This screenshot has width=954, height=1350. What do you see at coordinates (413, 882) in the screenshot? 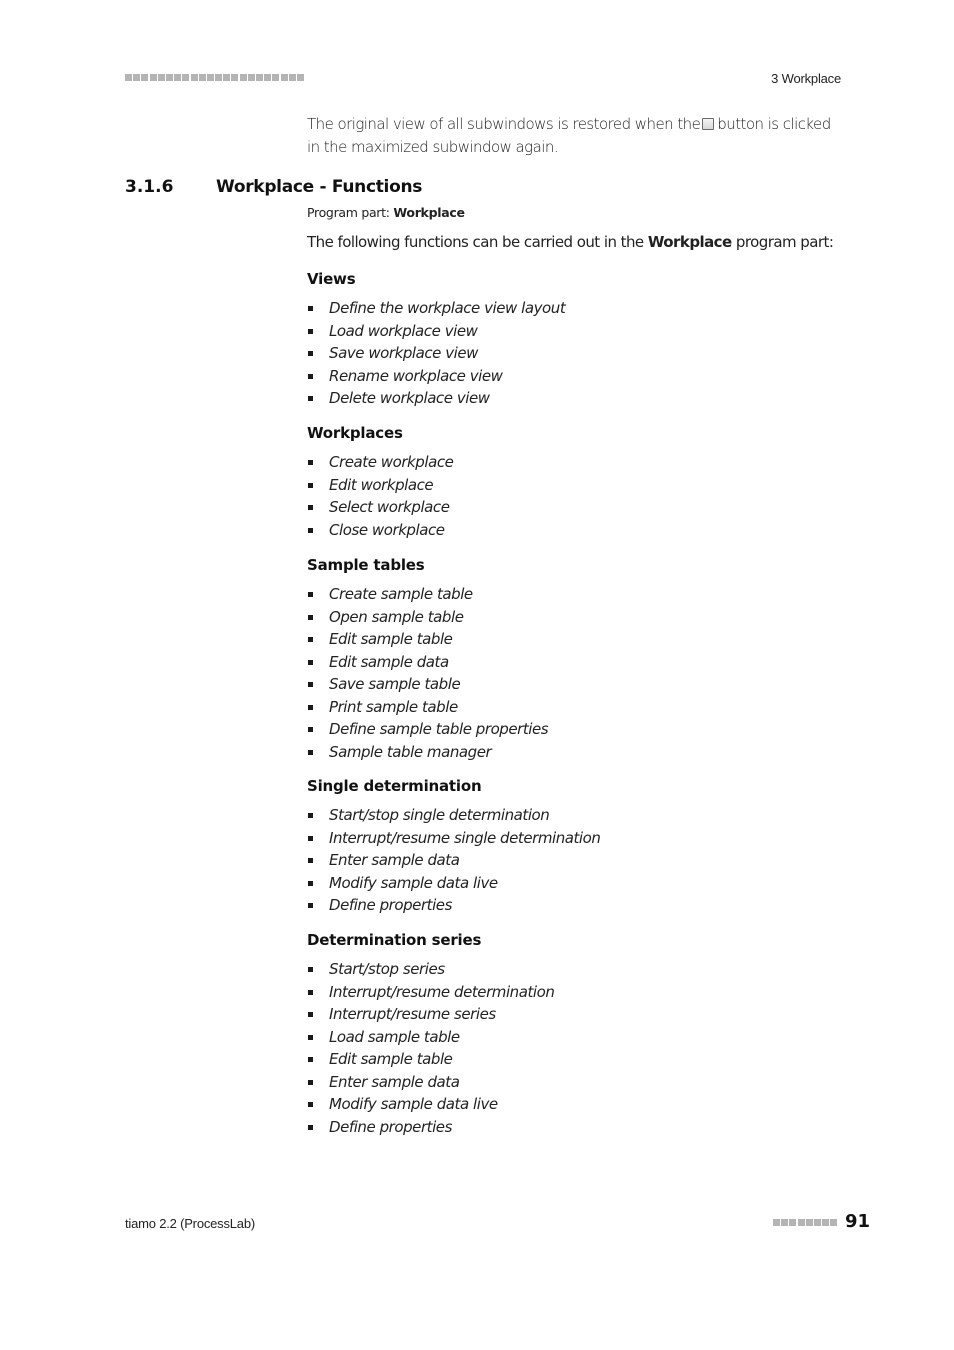
I see `list-item-text: Modify sample data live` at bounding box center [413, 882].